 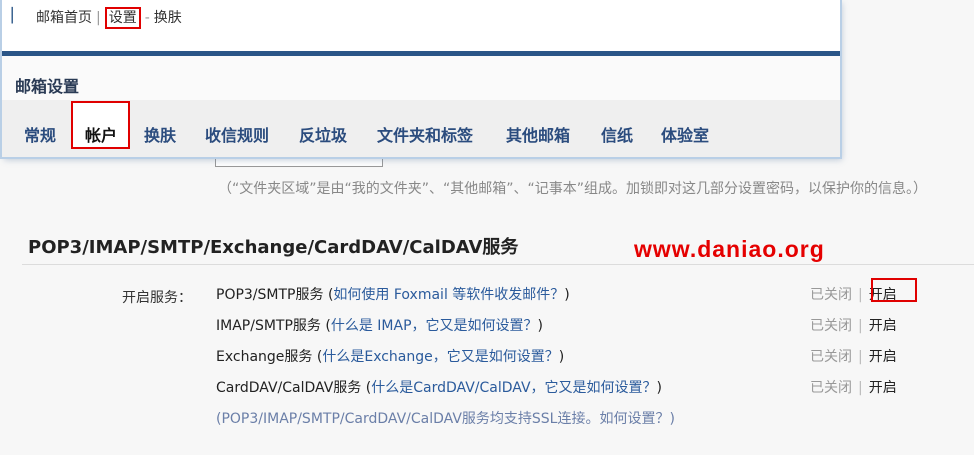 What do you see at coordinates (883, 357) in the screenshot?
I see `enable-exchange-button: 开启` at bounding box center [883, 357].